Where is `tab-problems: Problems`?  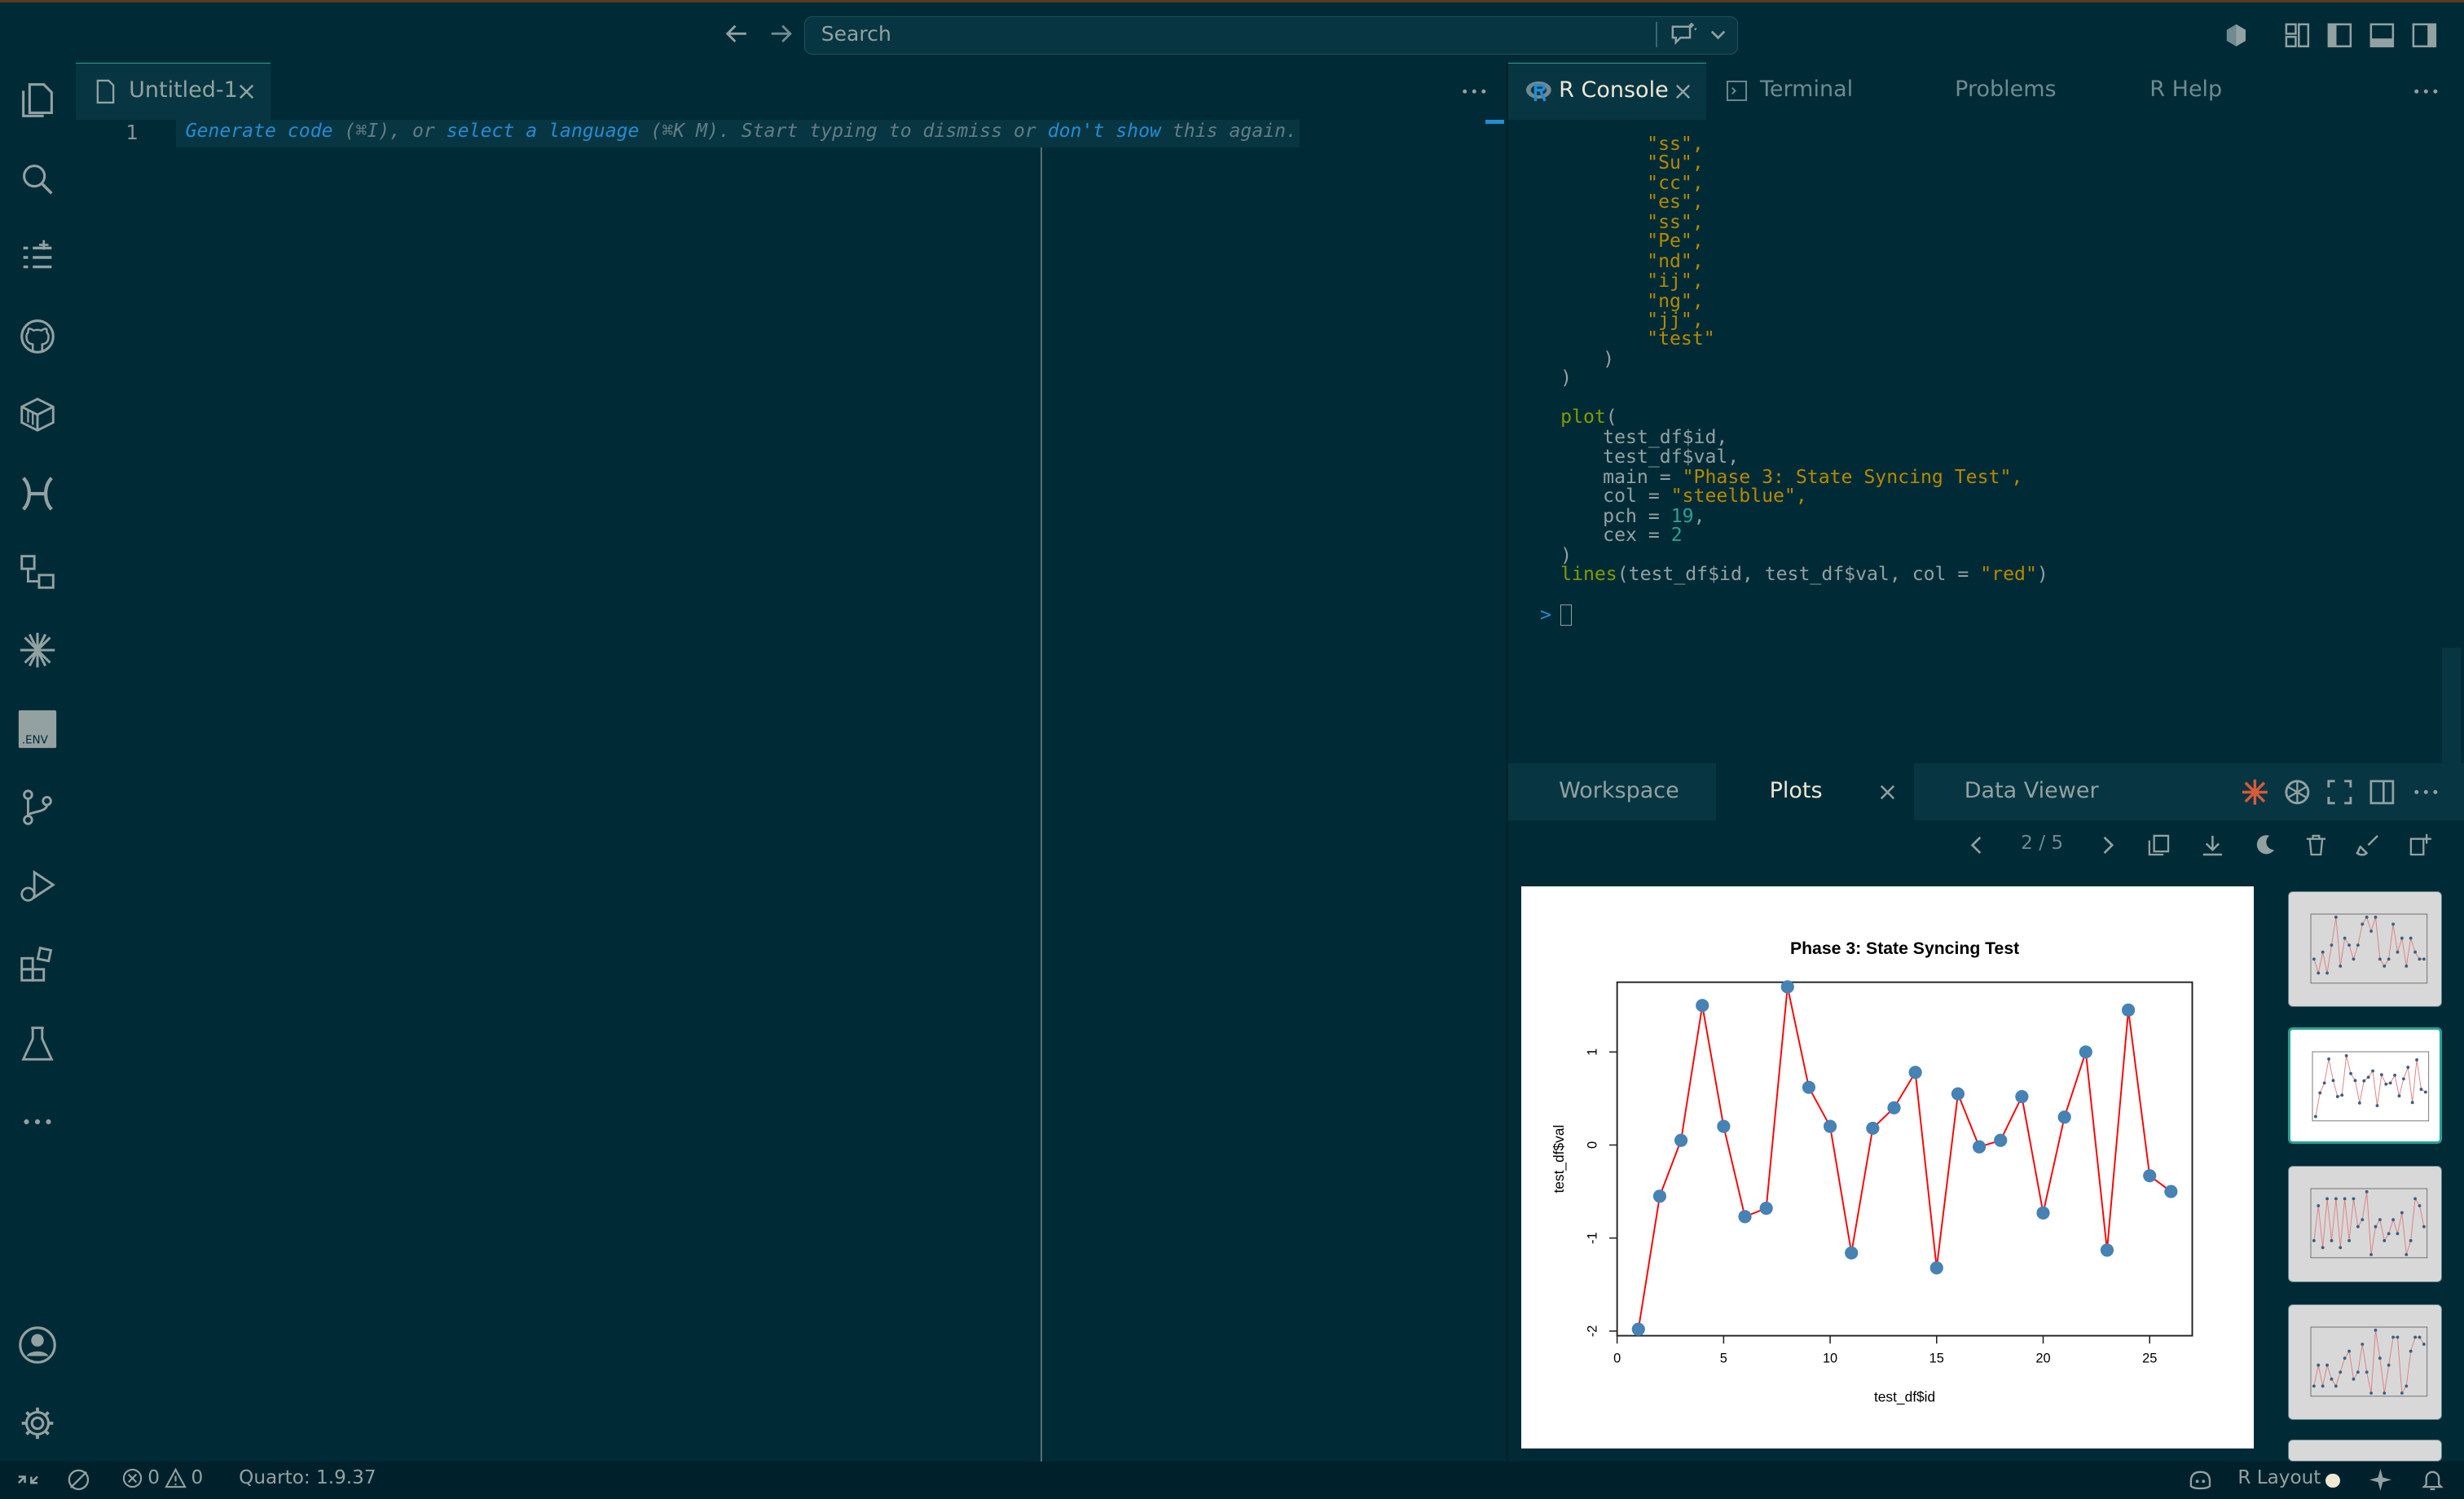
tab-problems: Problems is located at coordinates (1999, 91).